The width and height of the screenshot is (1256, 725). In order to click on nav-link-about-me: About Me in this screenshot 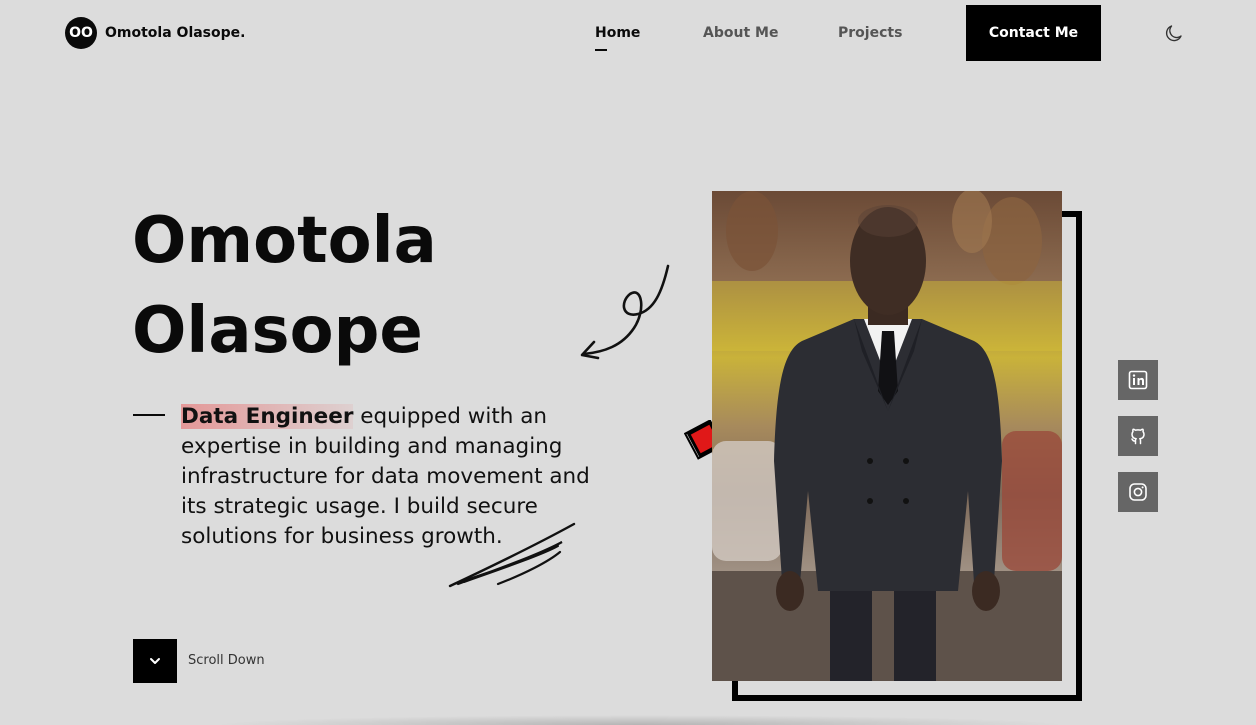, I will do `click(740, 33)`.